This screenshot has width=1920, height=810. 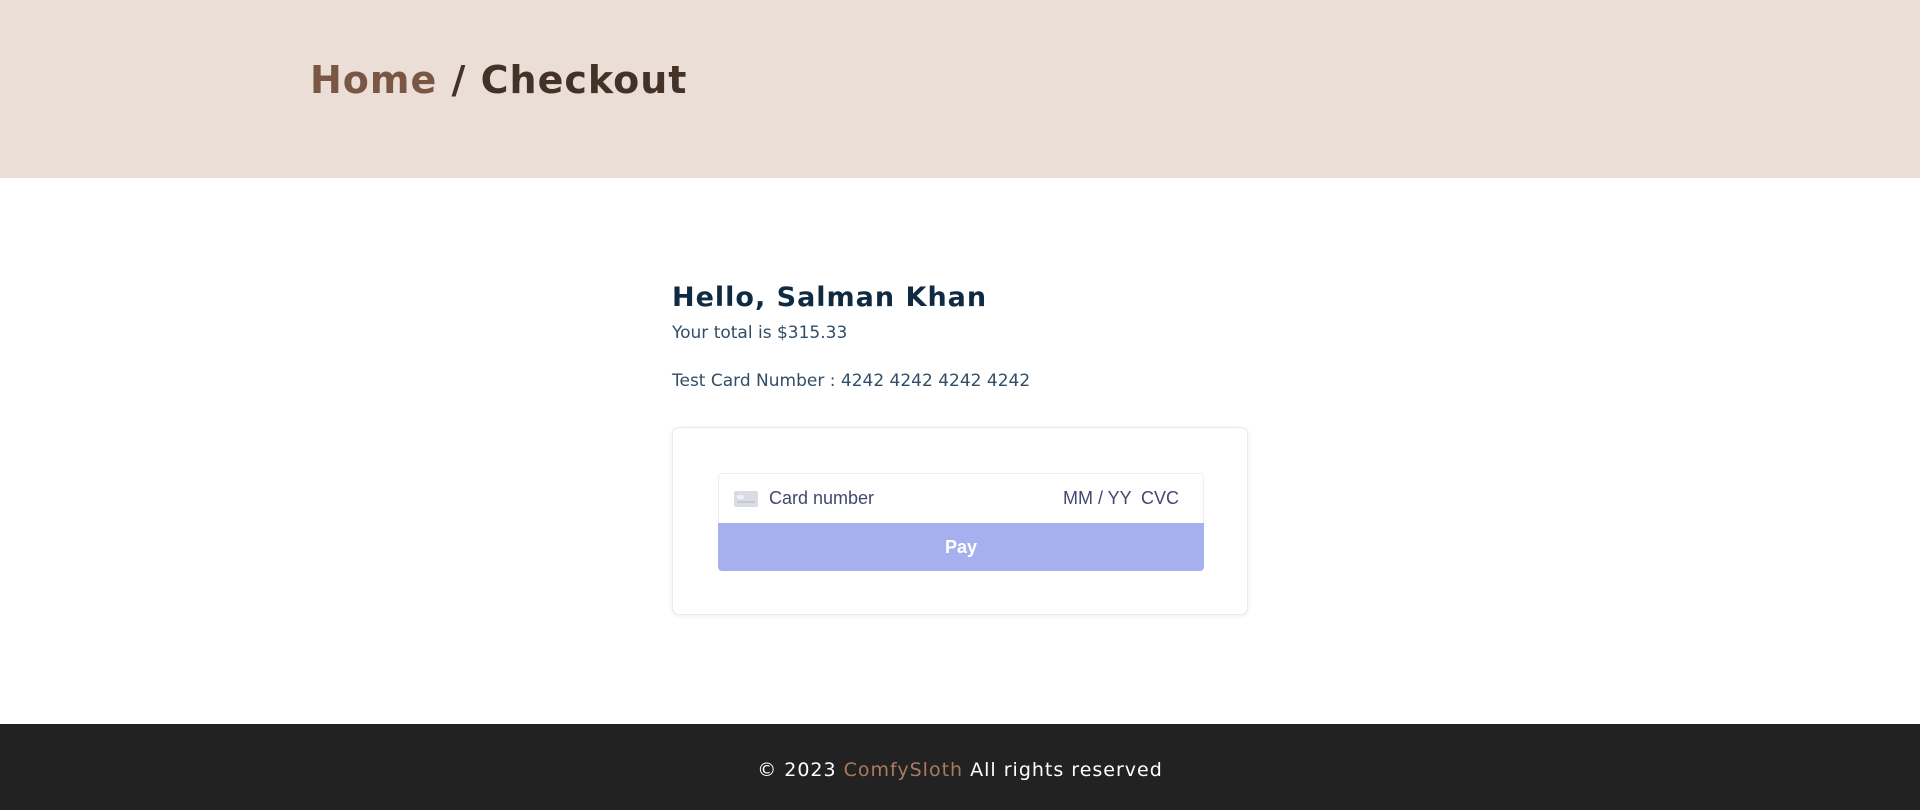 I want to click on footer-rights: All rights reserved, so click(x=1063, y=770).